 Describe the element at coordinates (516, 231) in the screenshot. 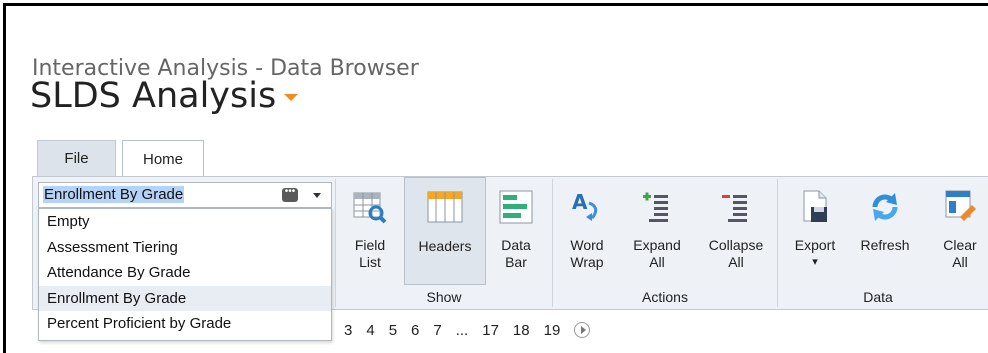

I see `data-bar-button: Data Bar` at that location.